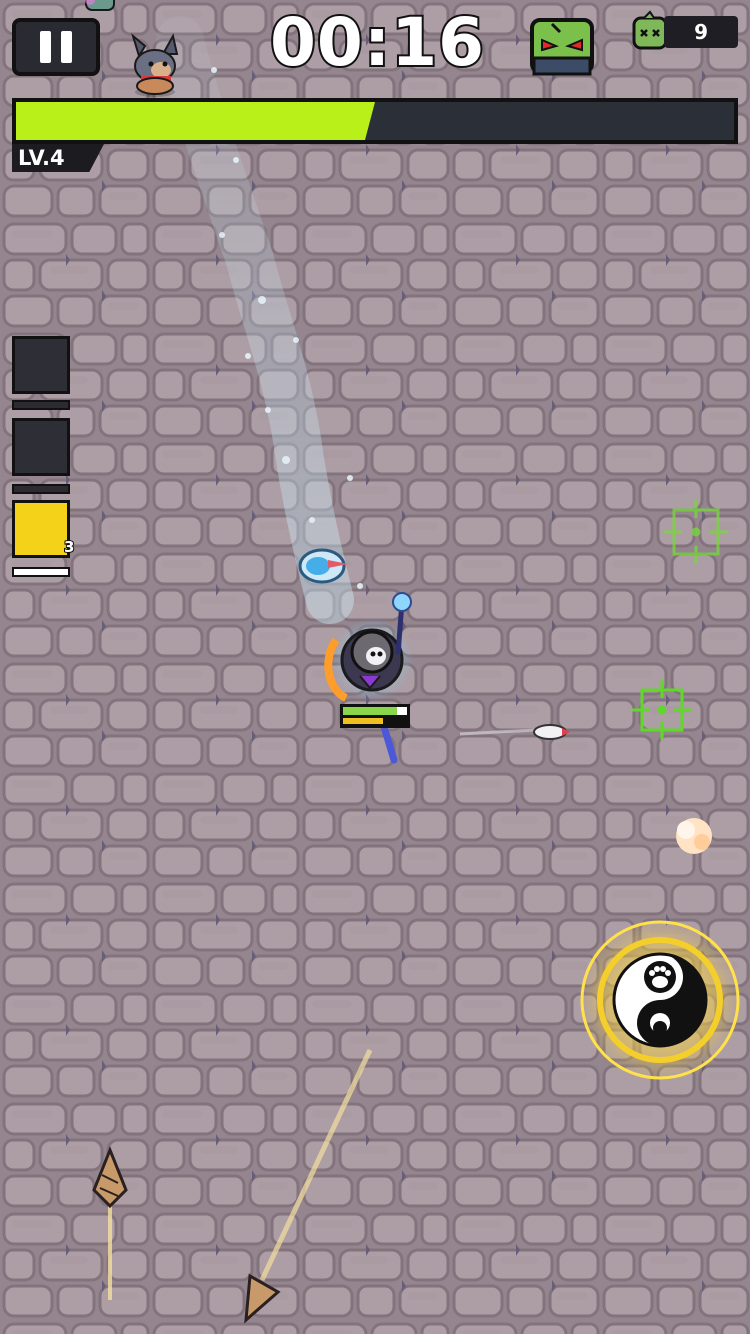 Image resolution: width=750 pixels, height=1334 pixels. What do you see at coordinates (100, 5) in the screenshot?
I see `small-creature` at bounding box center [100, 5].